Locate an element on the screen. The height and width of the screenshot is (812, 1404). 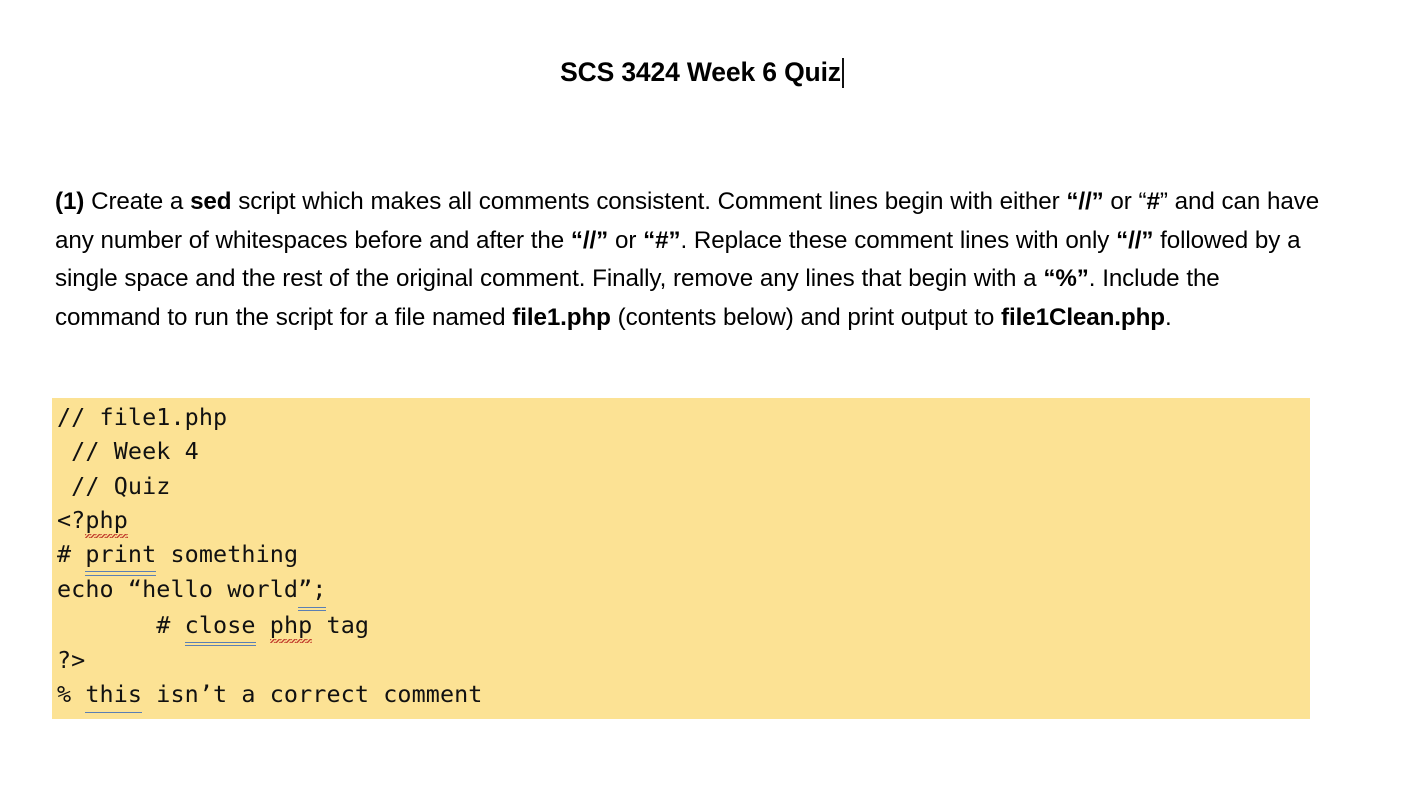
question-text-10: (contents below) and print output to is located at coordinates (806, 317).